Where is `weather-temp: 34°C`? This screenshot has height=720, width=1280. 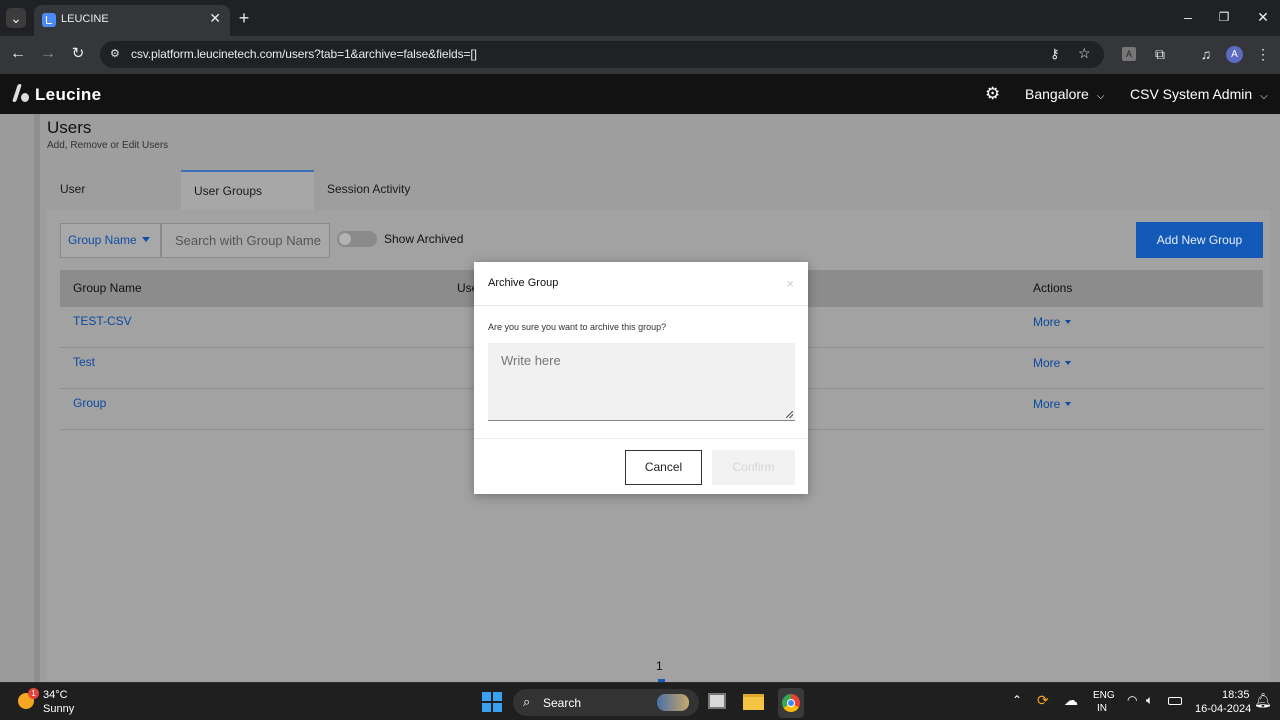 weather-temp: 34°C is located at coordinates (55, 695).